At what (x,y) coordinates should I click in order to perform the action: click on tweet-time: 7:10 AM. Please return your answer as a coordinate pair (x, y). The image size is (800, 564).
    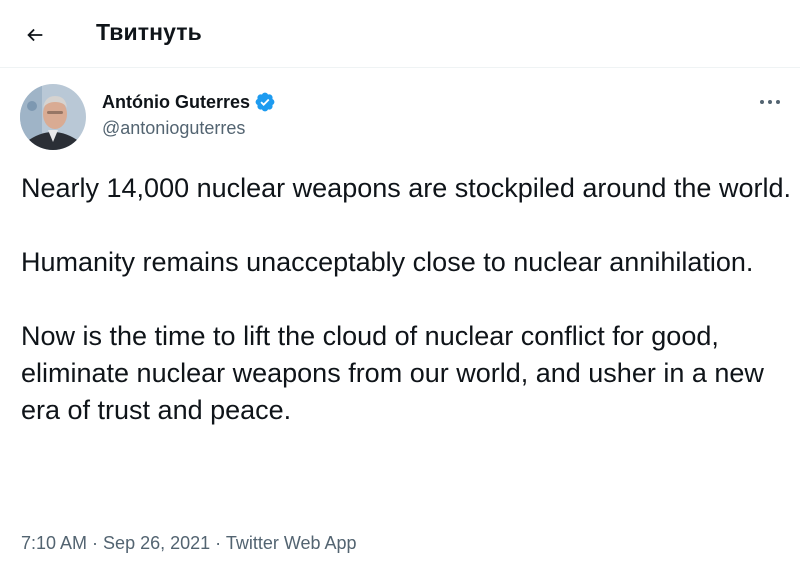
    Looking at the image, I should click on (54, 543).